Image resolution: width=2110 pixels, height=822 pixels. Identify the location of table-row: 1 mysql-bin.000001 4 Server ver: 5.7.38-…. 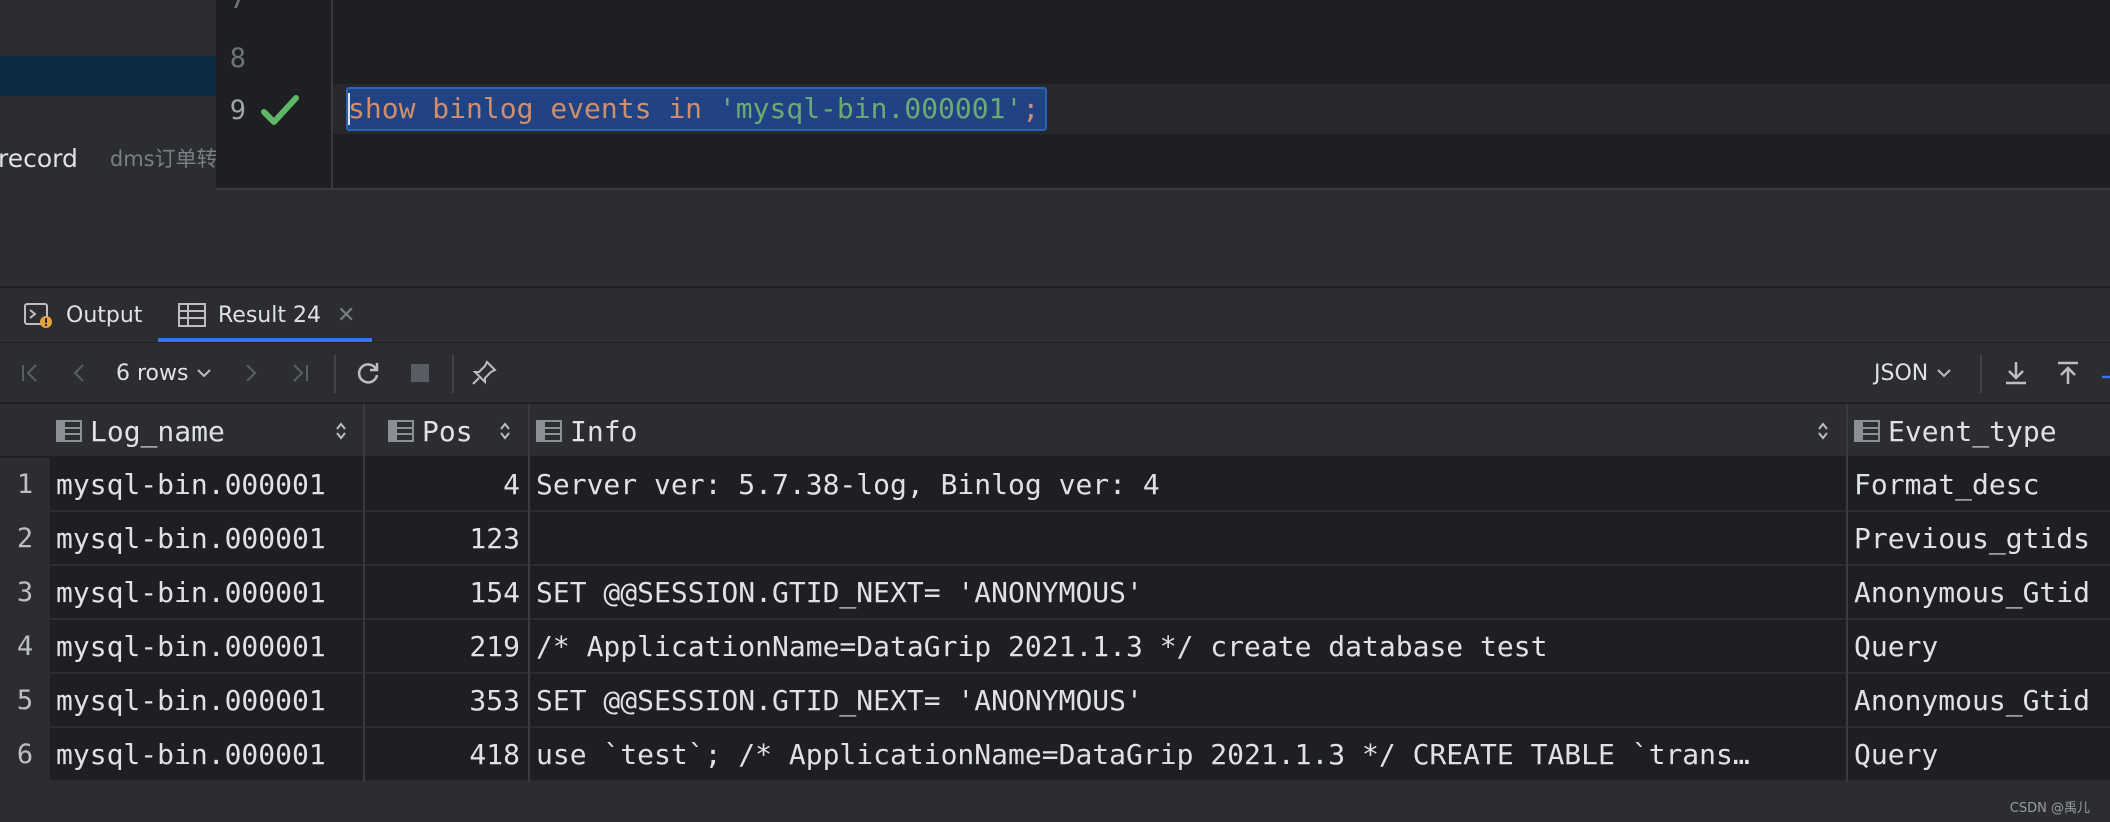
(1055, 485).